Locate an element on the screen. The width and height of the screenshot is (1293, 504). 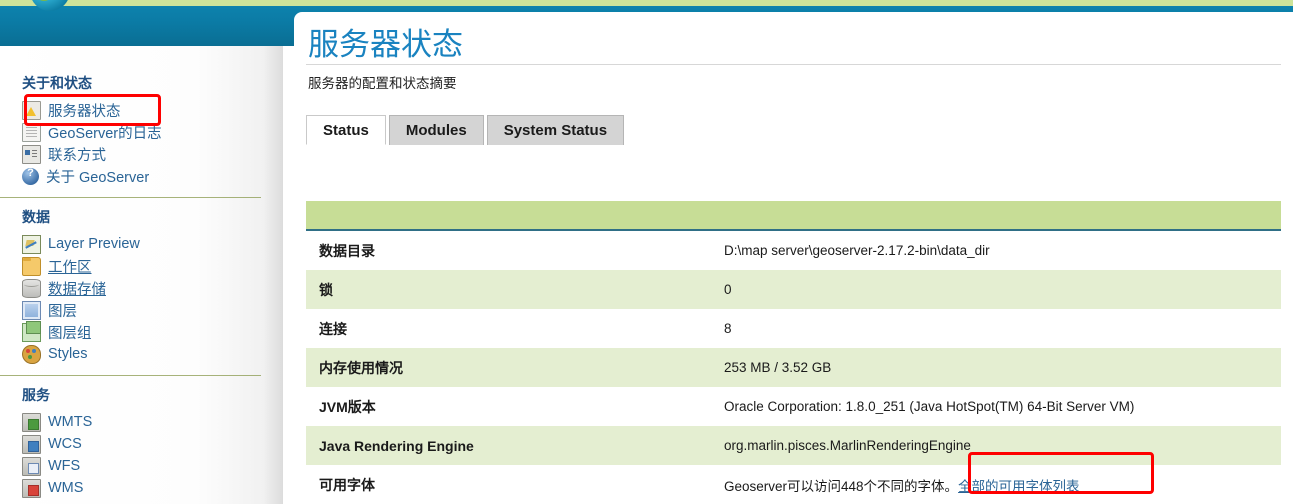
service-wcs-icon is located at coordinates (31, 444).